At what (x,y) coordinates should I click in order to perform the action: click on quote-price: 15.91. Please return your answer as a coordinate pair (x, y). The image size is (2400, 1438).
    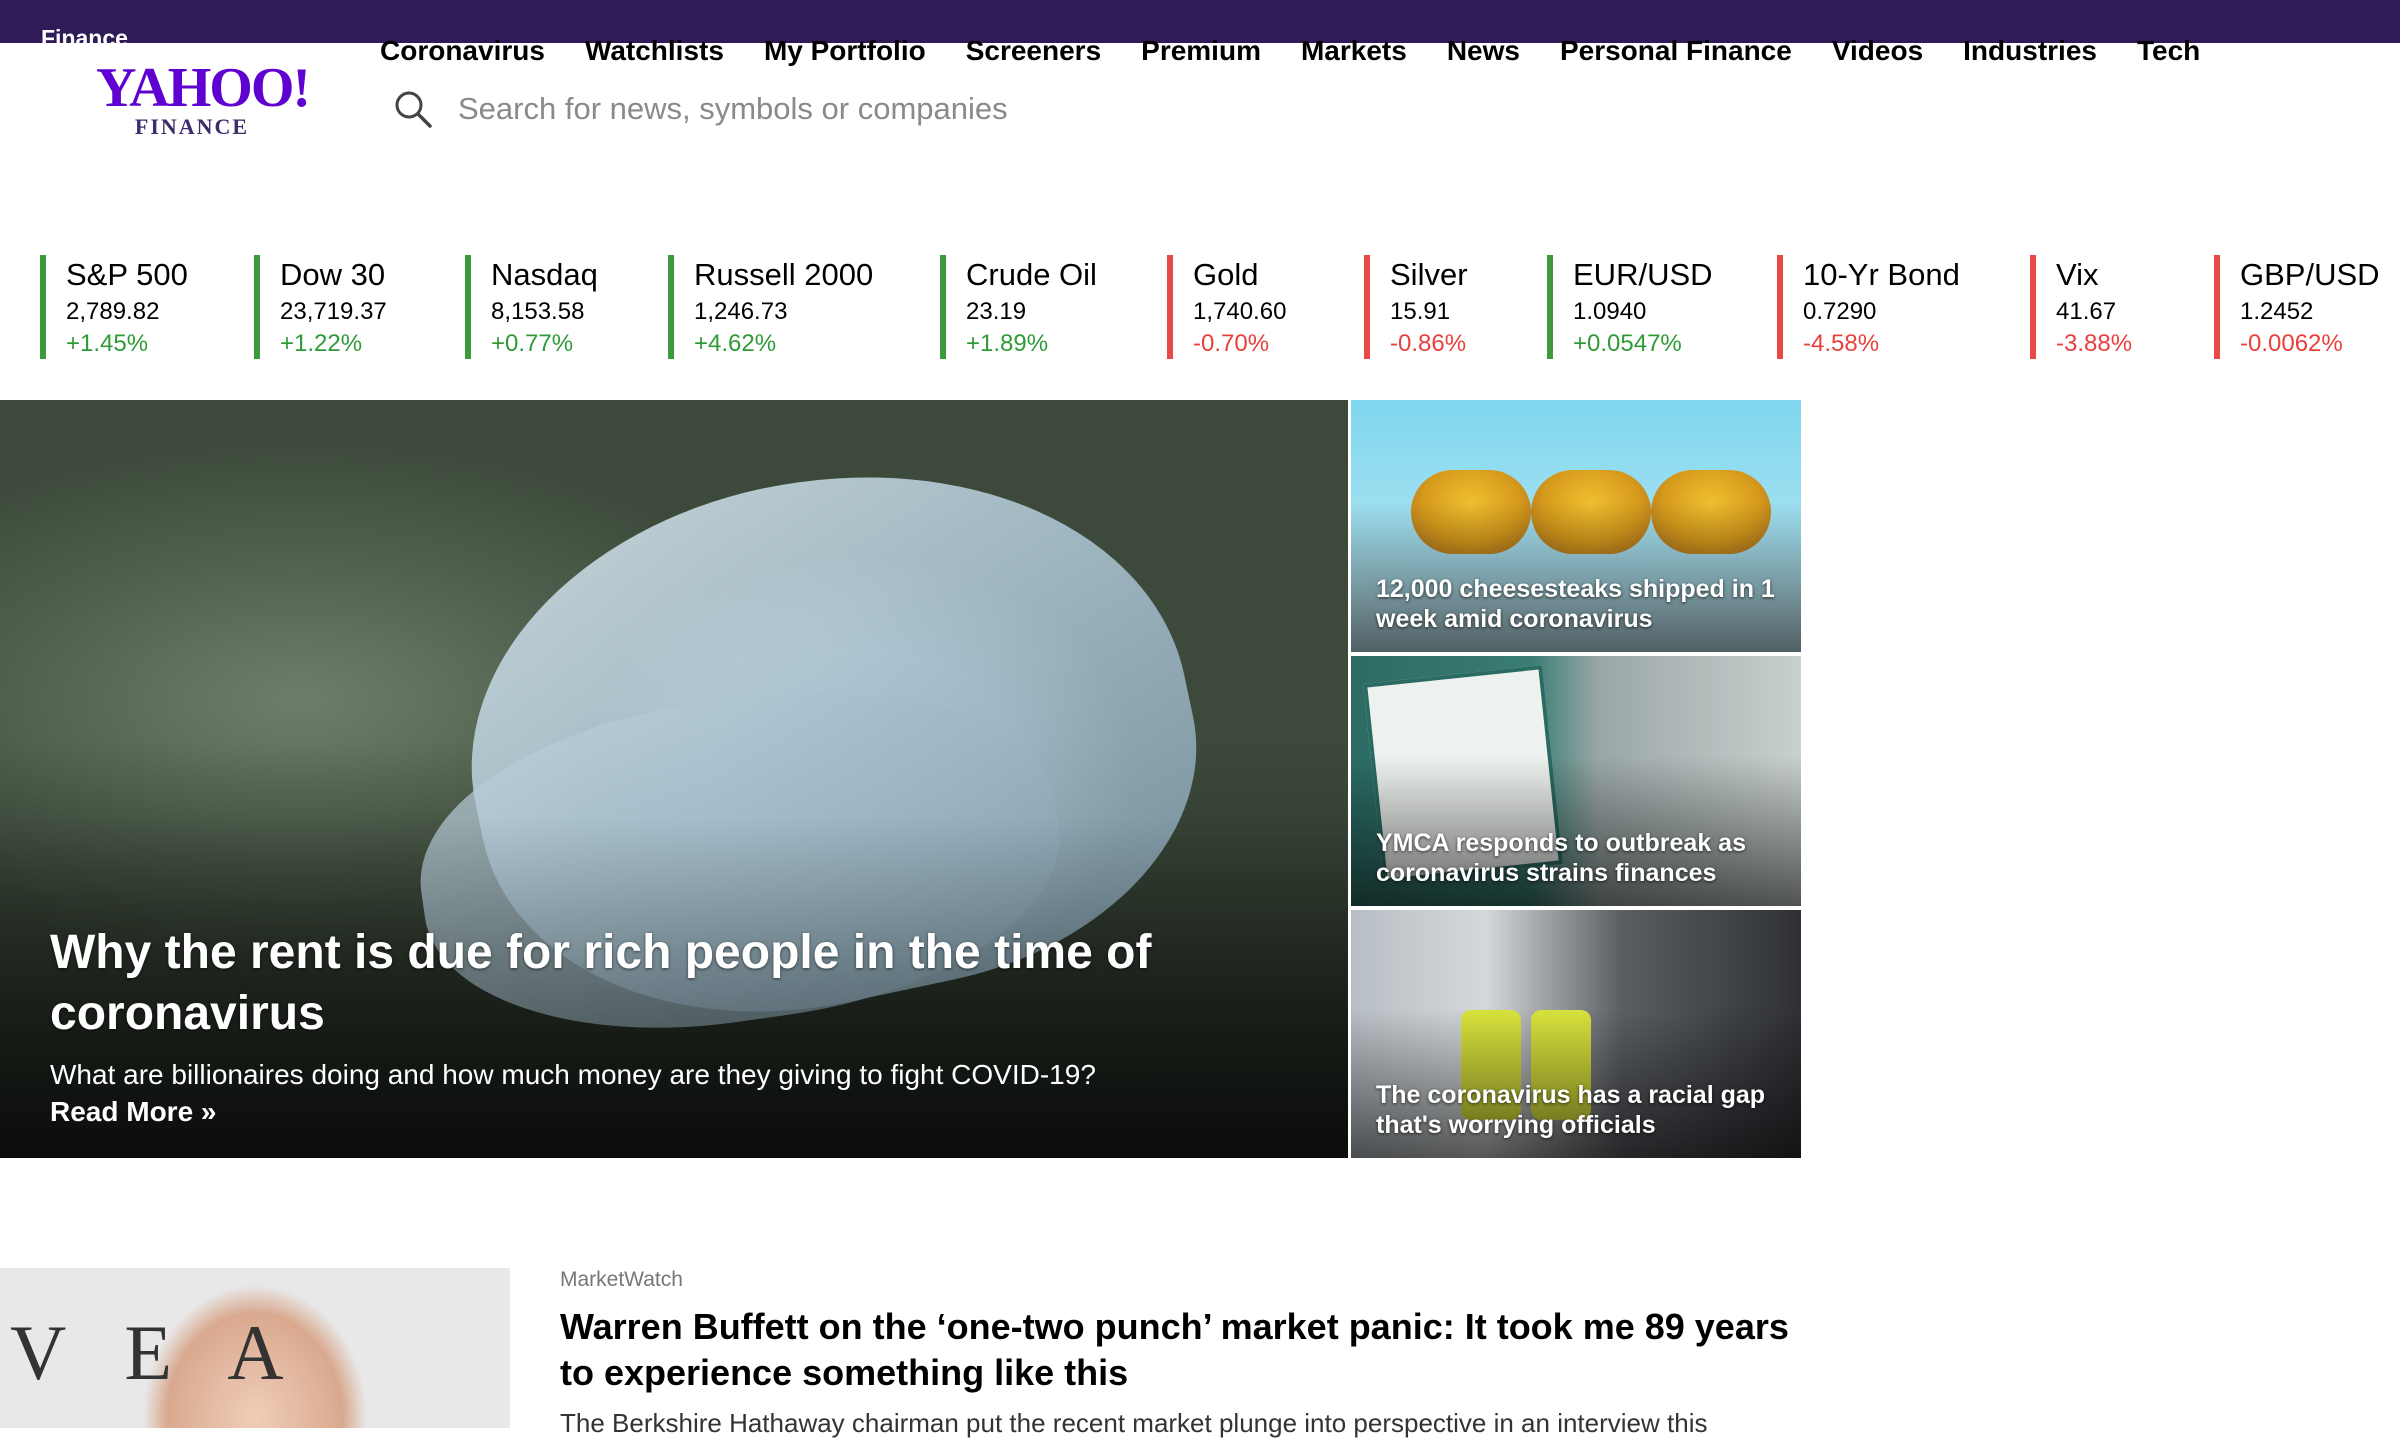
    Looking at the image, I should click on (1420, 311).